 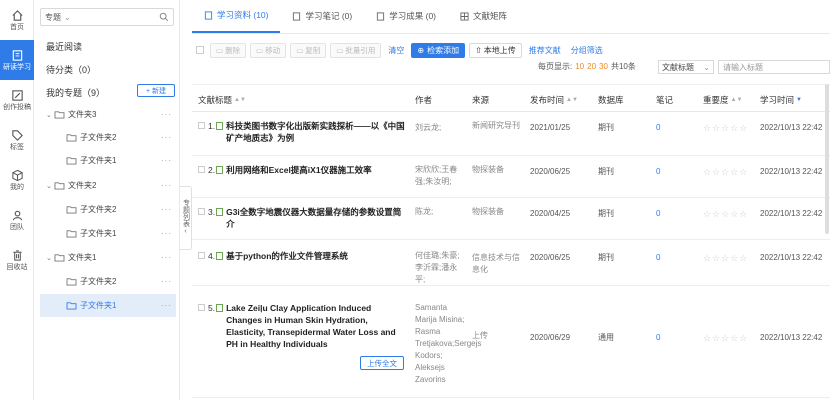 What do you see at coordinates (17, 60) in the screenshot?
I see `rail-study: 研读学习` at bounding box center [17, 60].